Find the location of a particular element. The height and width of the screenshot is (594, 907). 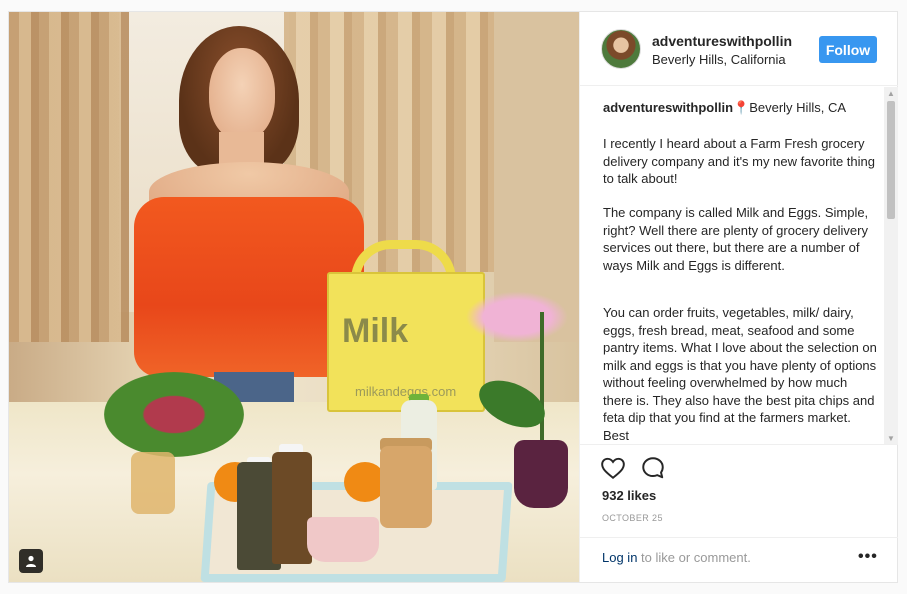

bag-logo: Milk is located at coordinates (375, 331).